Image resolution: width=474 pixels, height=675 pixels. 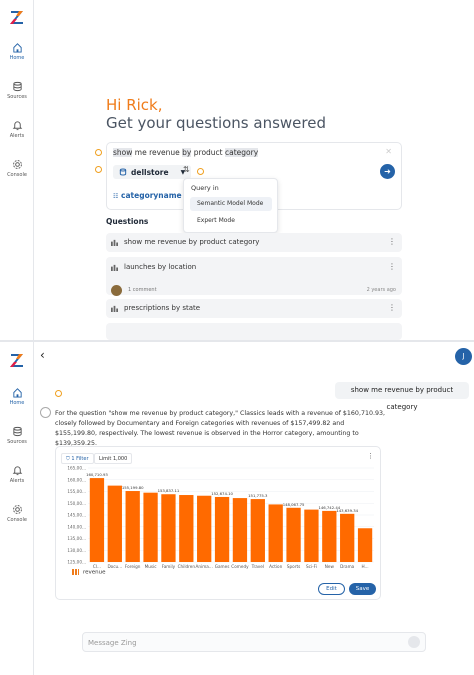 I want to click on timestamp: 2 years ago, so click(x=381, y=290).